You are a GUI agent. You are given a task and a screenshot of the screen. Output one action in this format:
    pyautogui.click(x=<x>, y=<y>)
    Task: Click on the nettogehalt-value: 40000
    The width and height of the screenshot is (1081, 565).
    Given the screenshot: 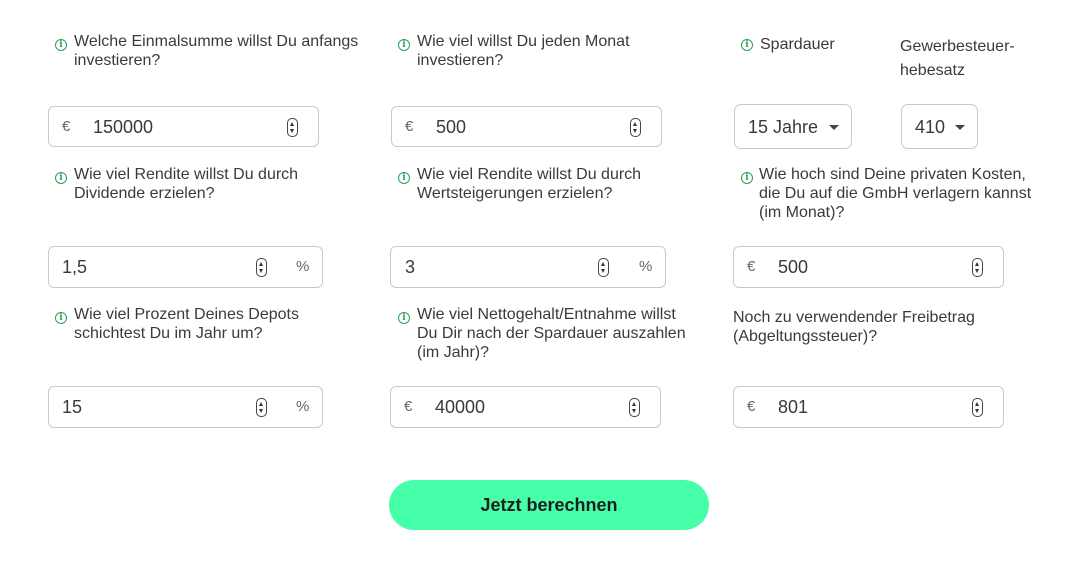 What is the action you would take?
    pyautogui.click(x=460, y=407)
    